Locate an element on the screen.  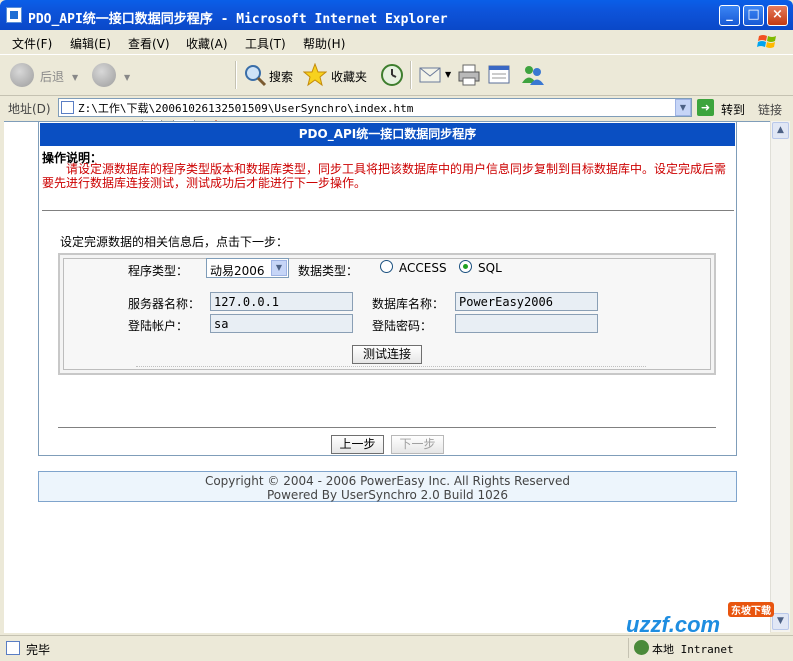
menu-favorites: 收藏(A) is located at coordinates (207, 43).